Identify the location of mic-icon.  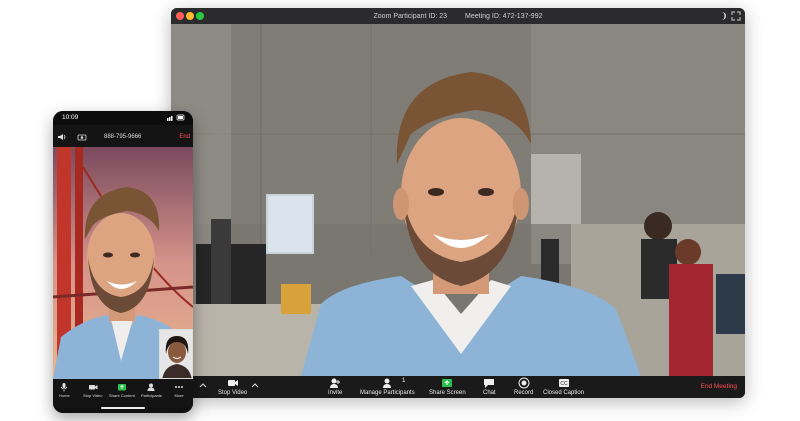
(64, 387).